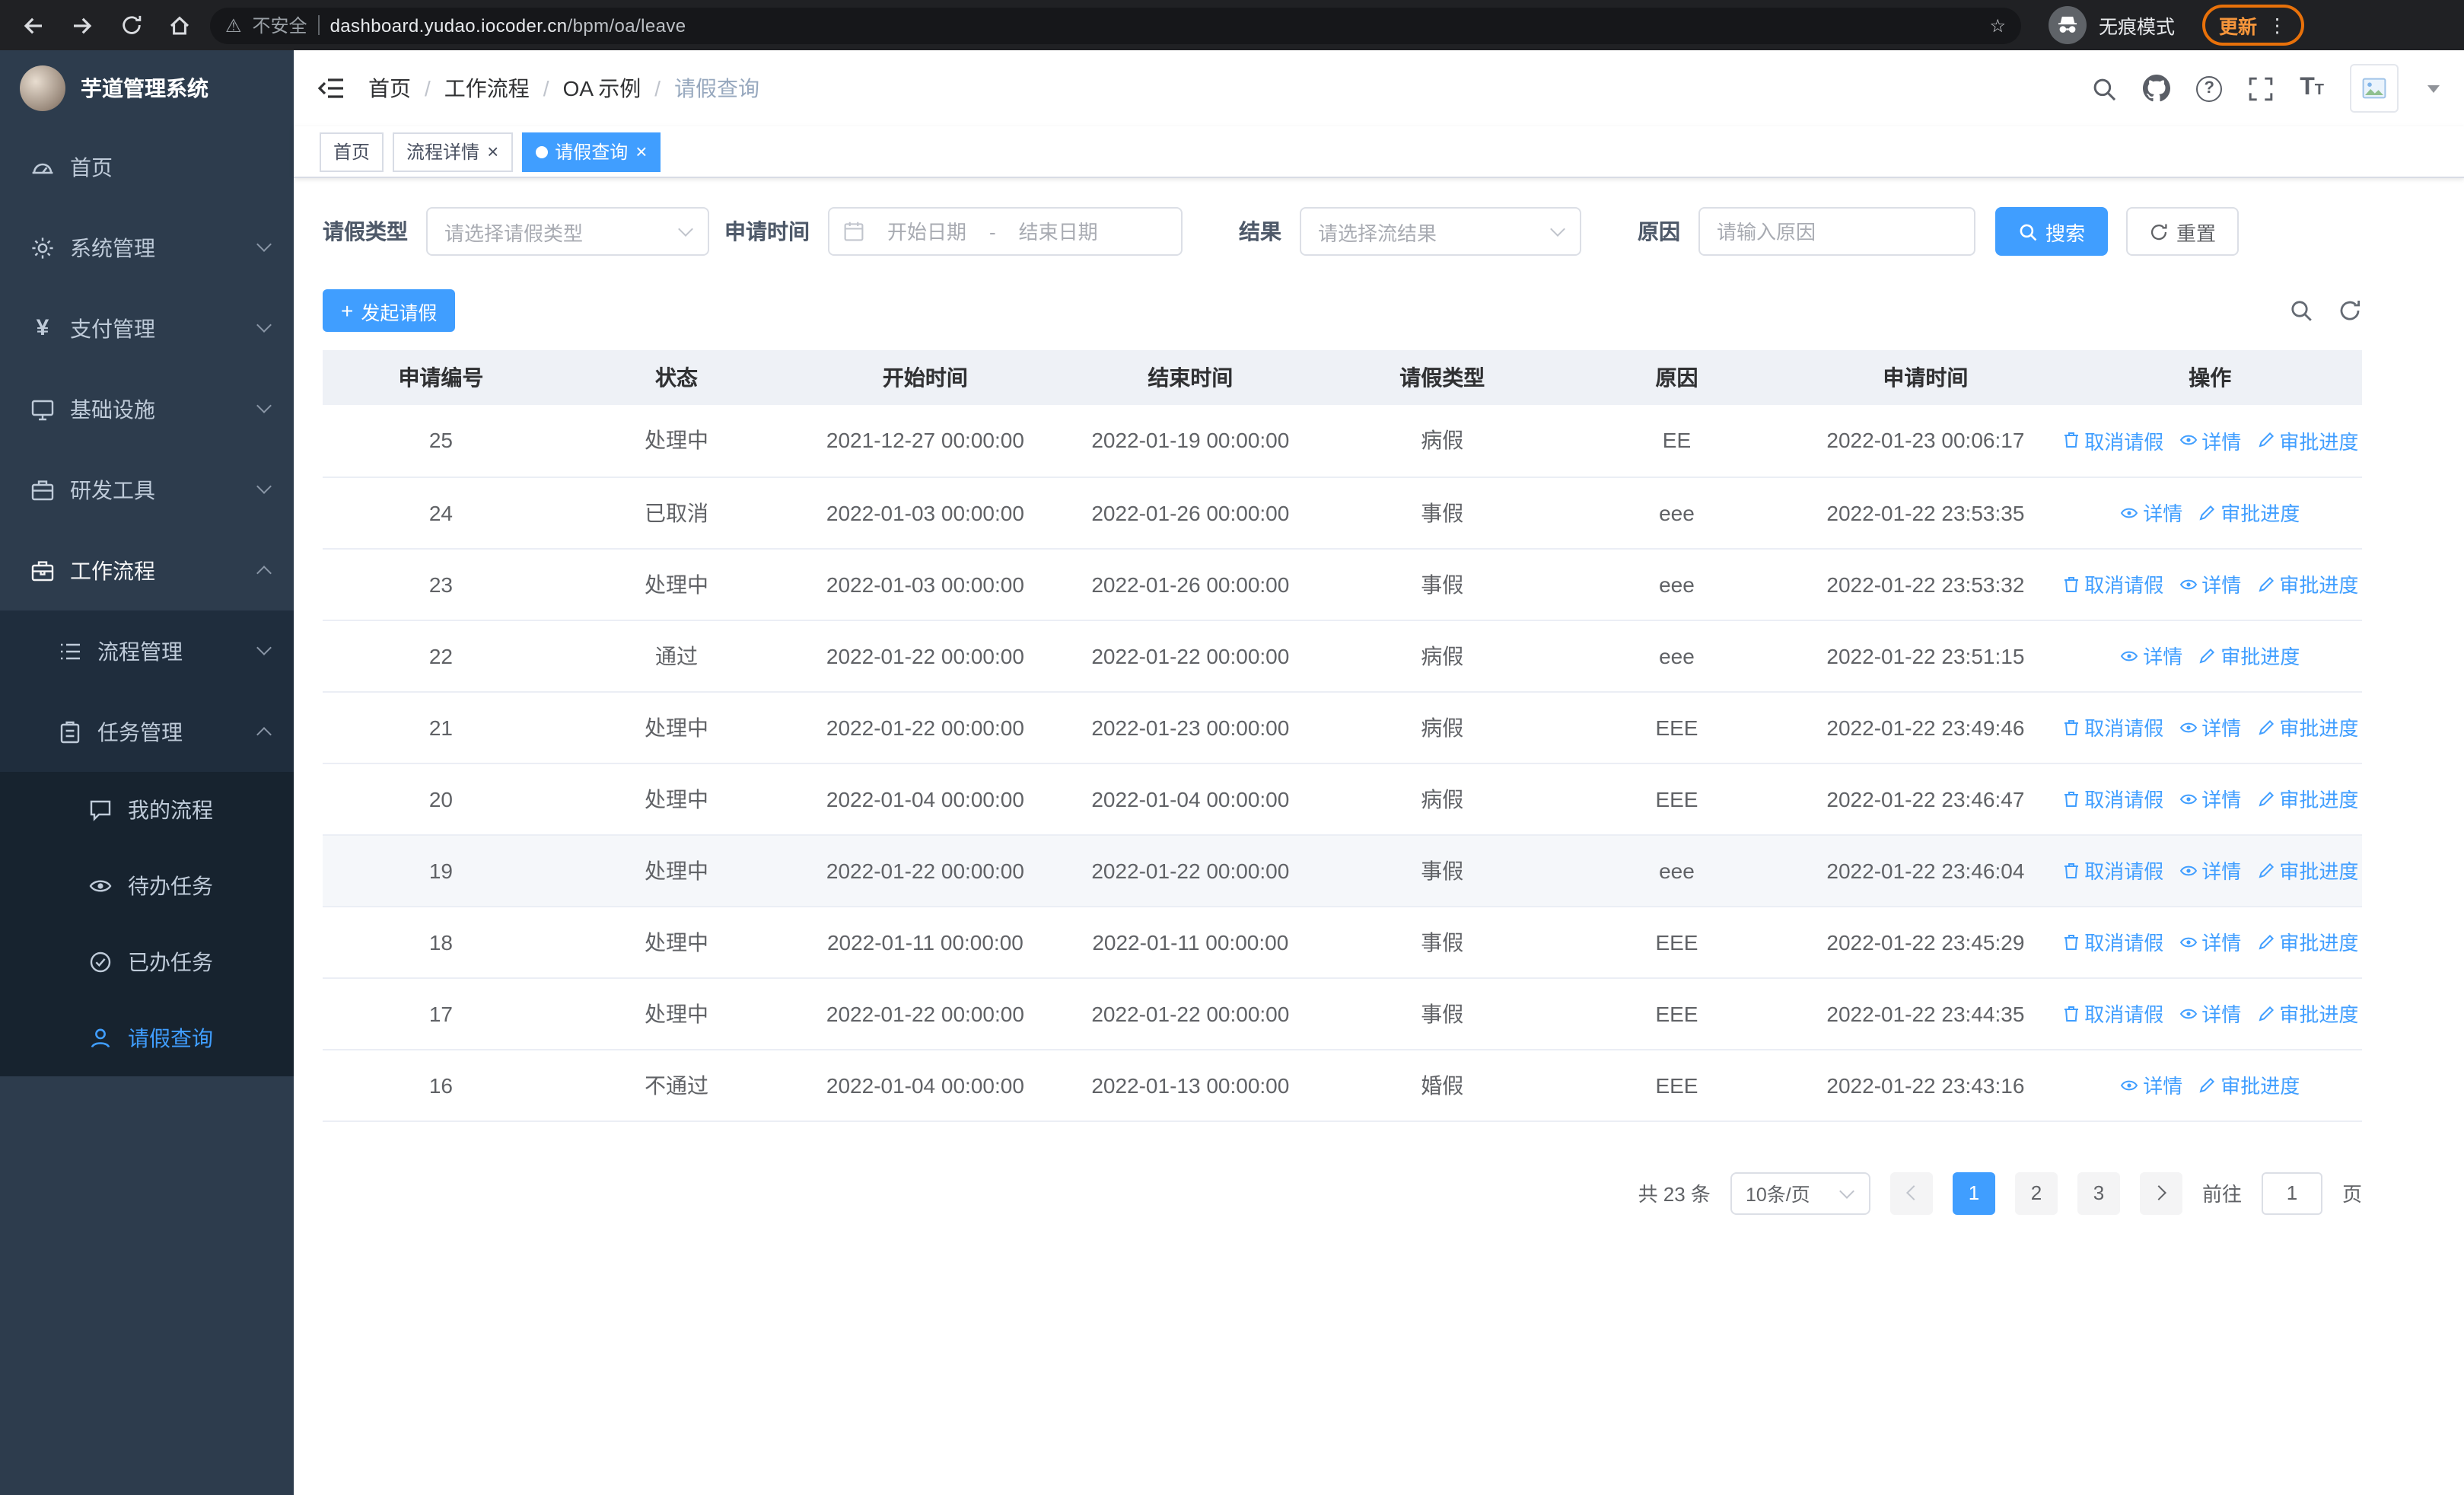 This screenshot has width=2464, height=1495. I want to click on create-leave-button: + 发起请假, so click(389, 311).